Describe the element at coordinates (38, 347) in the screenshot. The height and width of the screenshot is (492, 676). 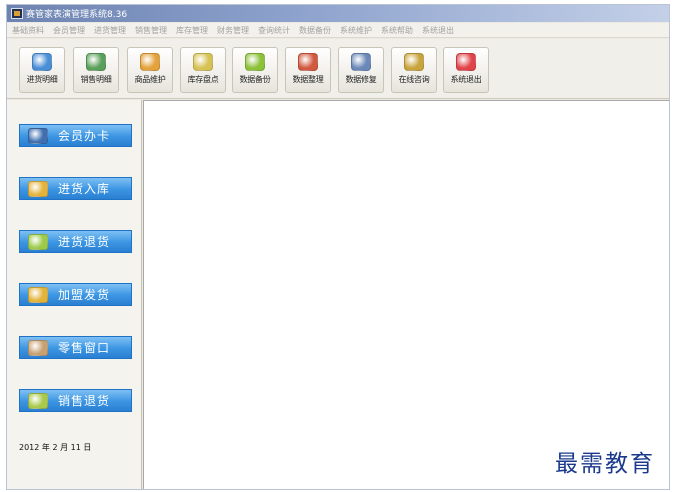
I see `store-icon` at that location.